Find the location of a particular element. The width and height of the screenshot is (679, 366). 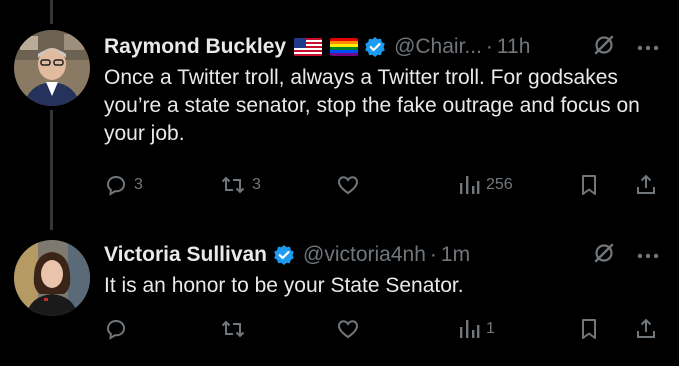

views-button: 1 is located at coordinates (476, 329).